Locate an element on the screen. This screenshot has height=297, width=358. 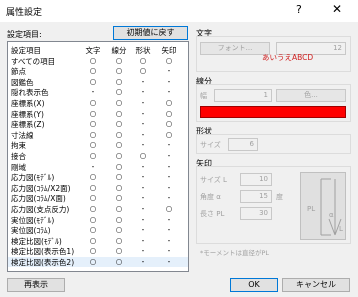
arrow-size-field: 10 is located at coordinates (256, 179).